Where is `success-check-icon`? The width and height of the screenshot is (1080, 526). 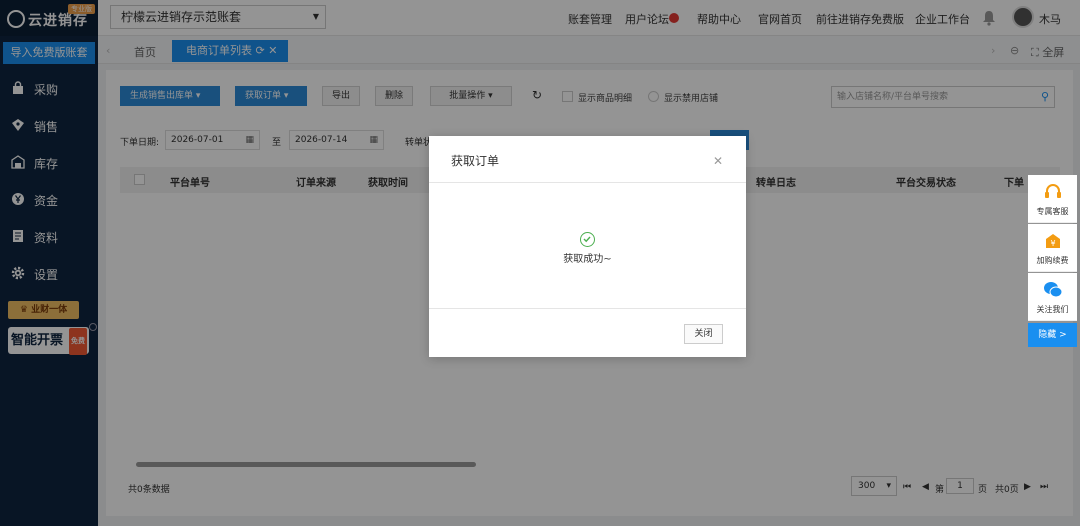
success-check-icon is located at coordinates (587, 239).